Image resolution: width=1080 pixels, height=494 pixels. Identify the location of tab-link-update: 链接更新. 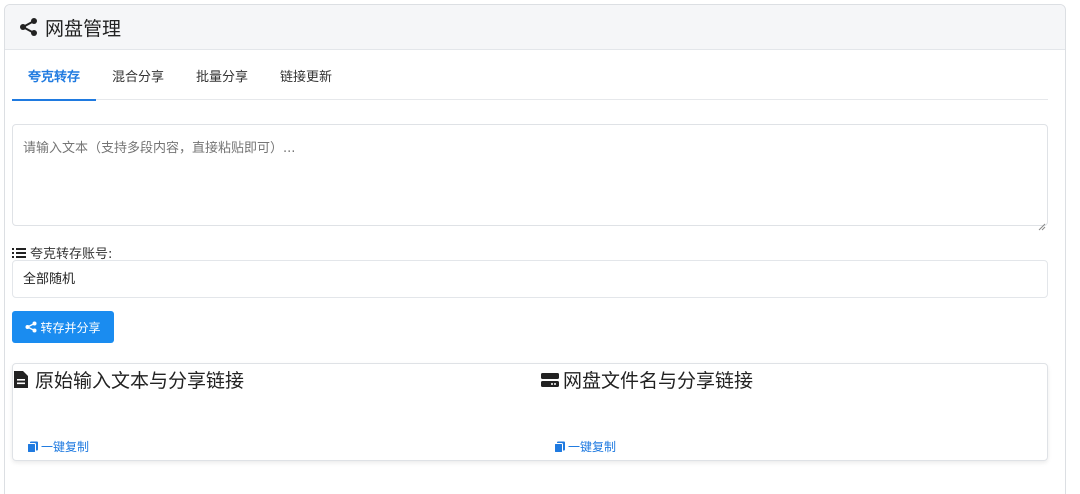
(306, 81).